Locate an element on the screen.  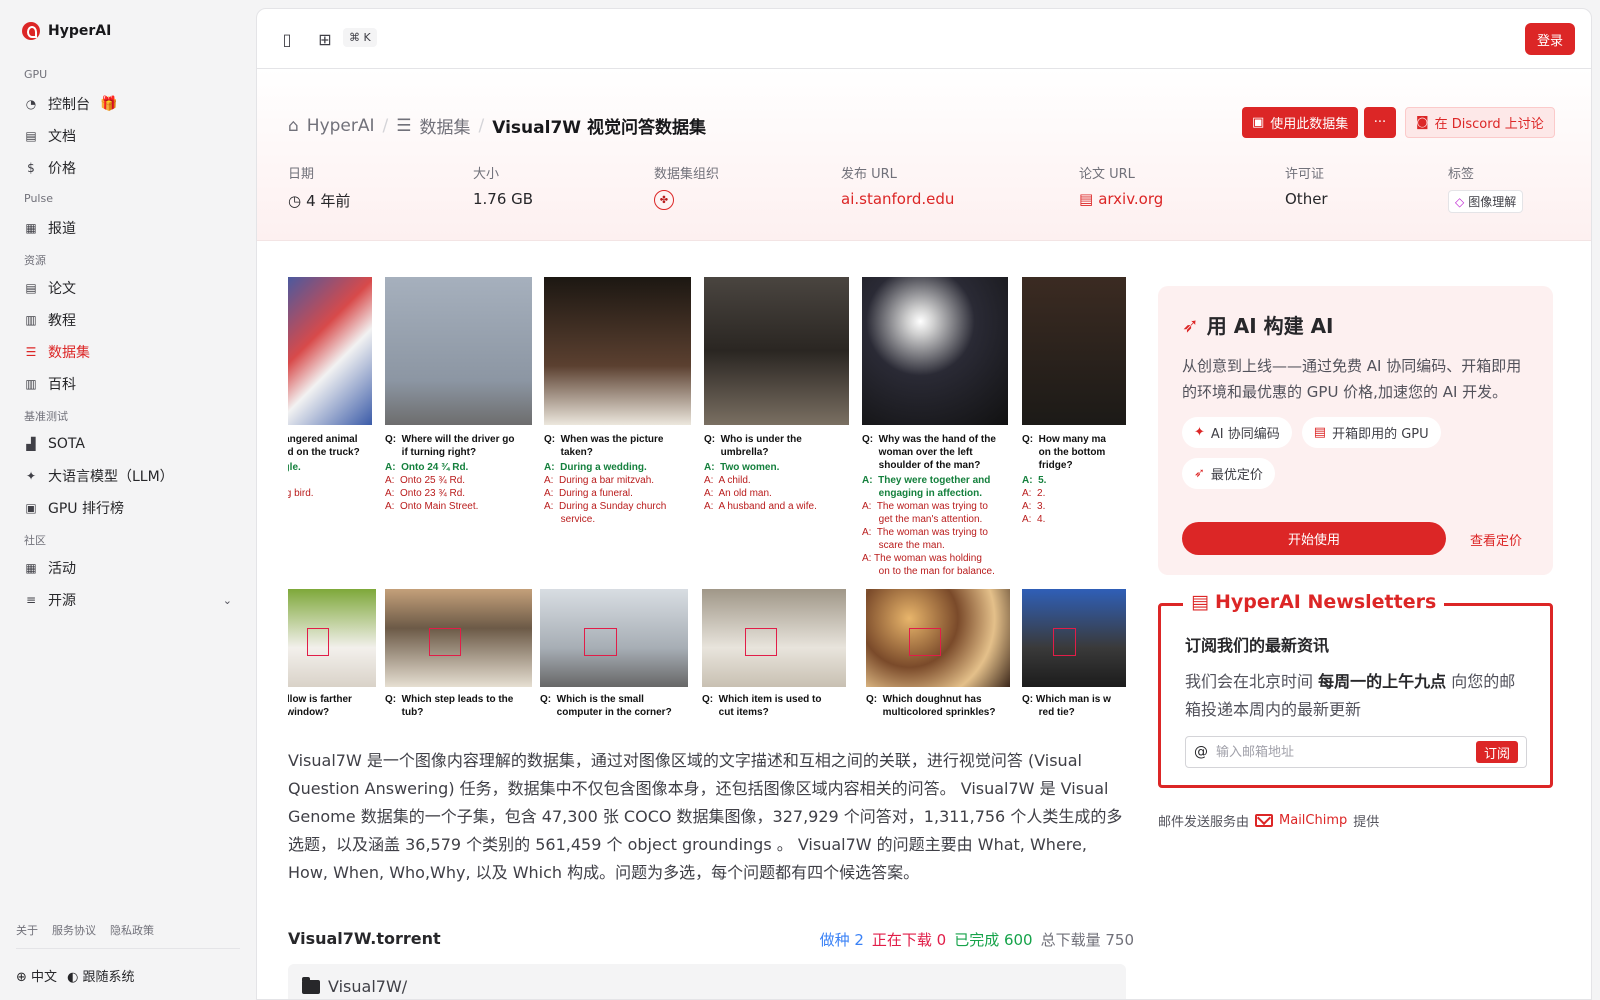
terms-link: 服务协议 is located at coordinates (74, 930).